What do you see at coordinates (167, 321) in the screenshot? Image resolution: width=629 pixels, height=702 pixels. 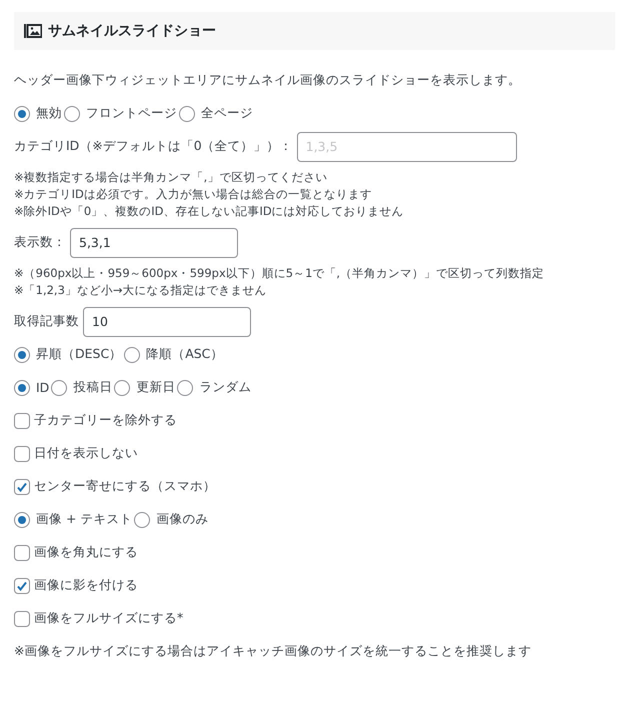 I see `input-field: 10` at bounding box center [167, 321].